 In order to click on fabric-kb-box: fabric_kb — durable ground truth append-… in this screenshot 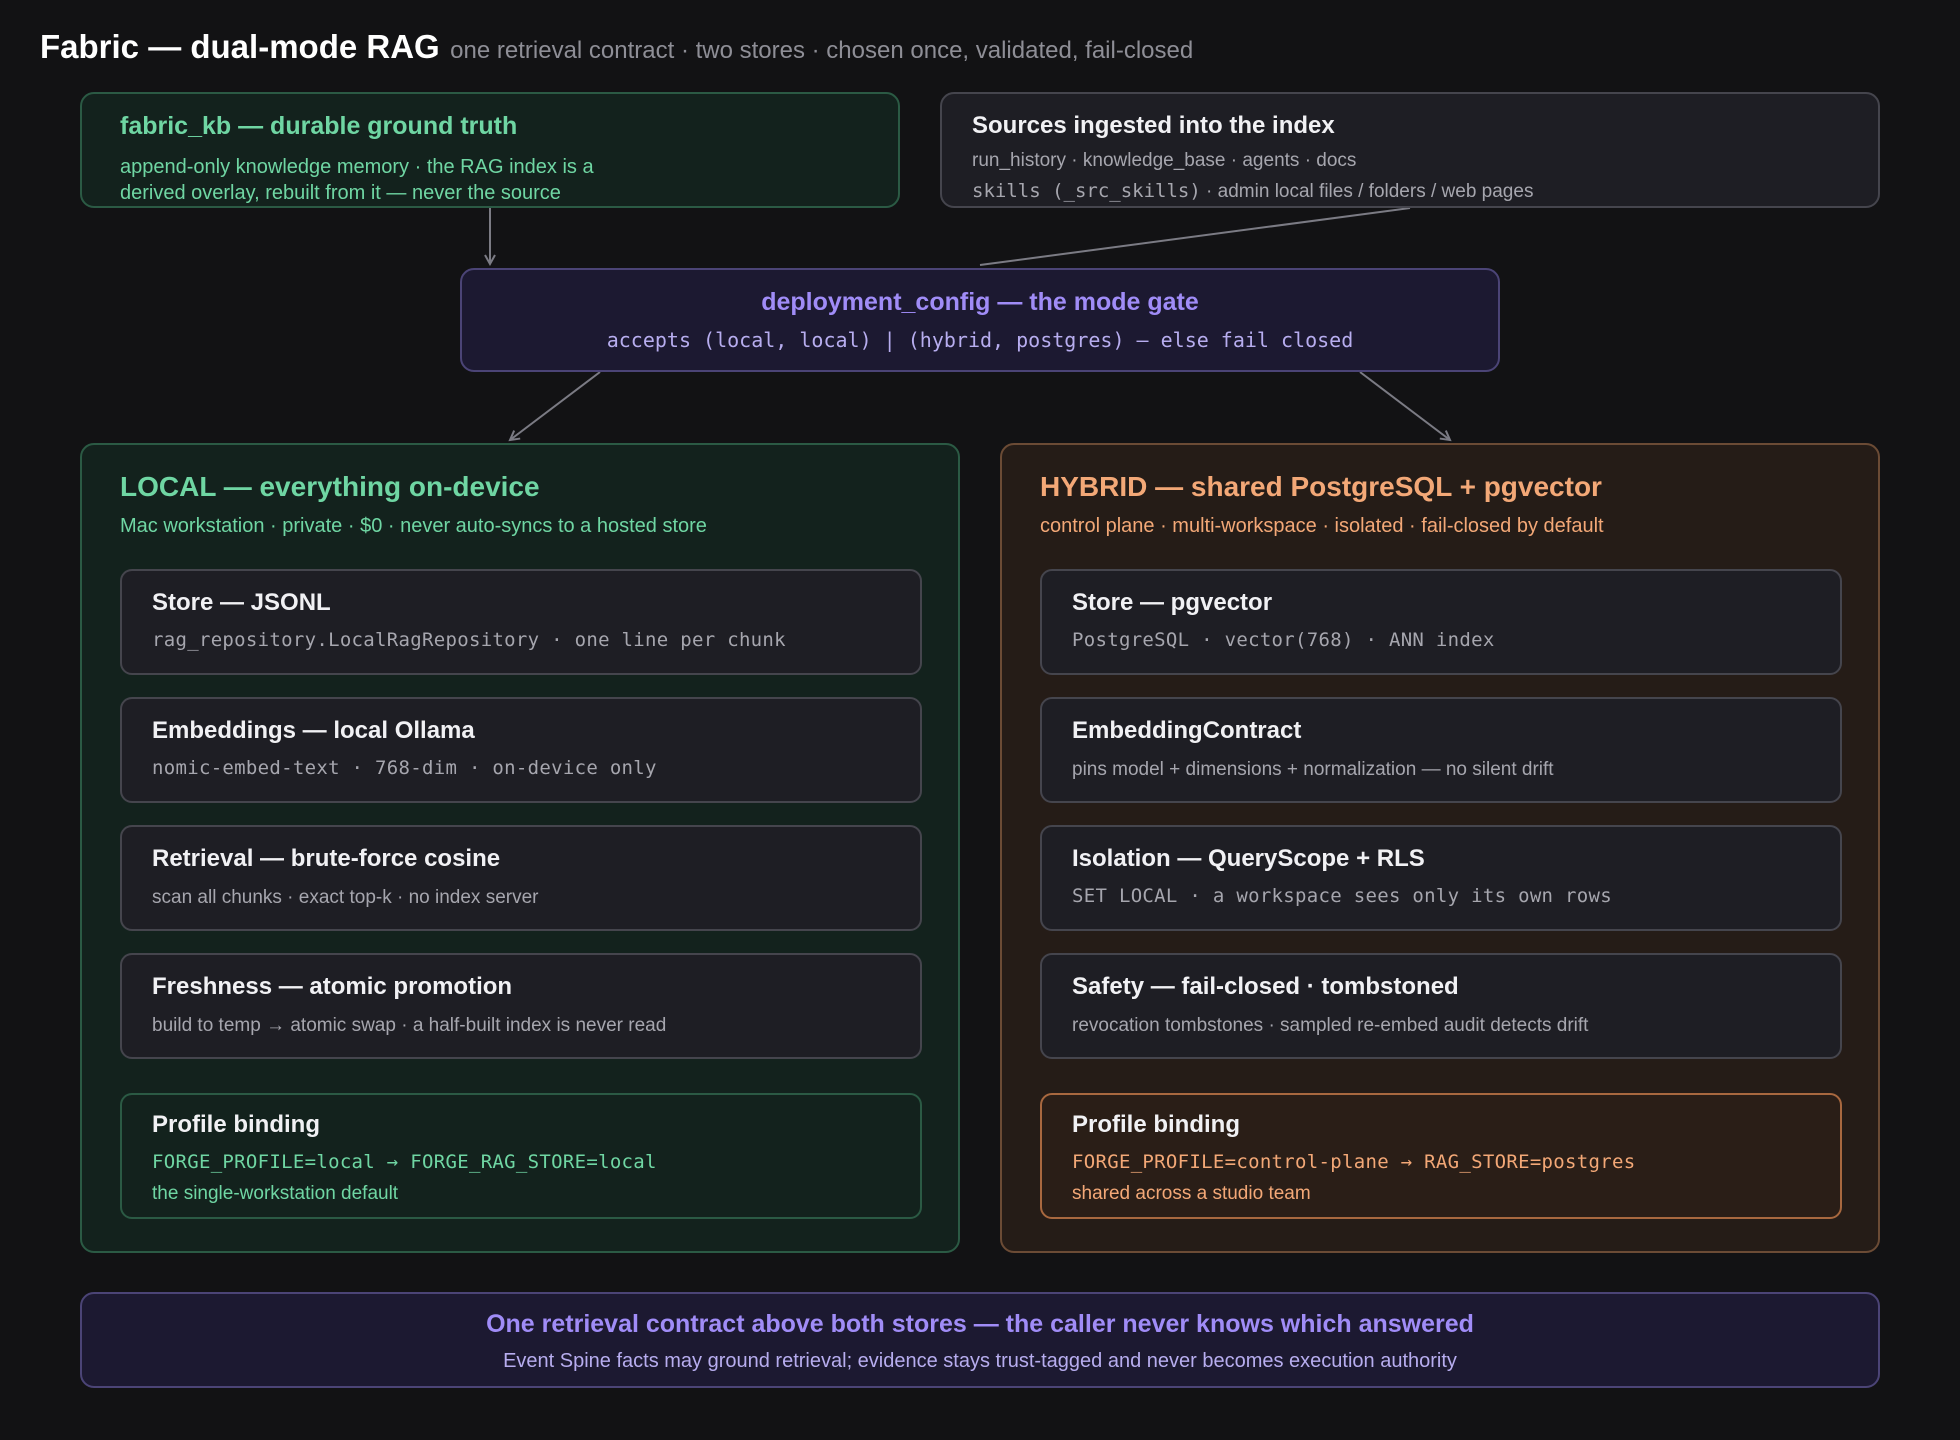, I will do `click(490, 150)`.